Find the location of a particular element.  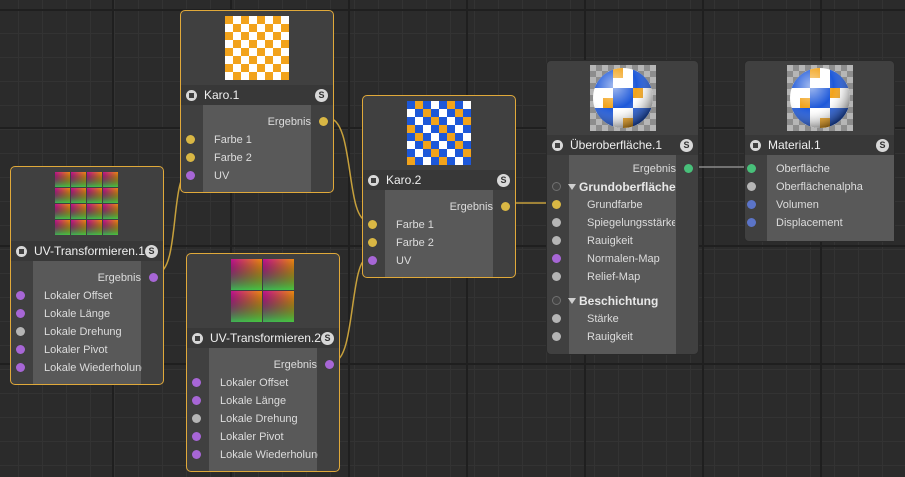

input-port-row: Rauigkeit is located at coordinates (622, 241).